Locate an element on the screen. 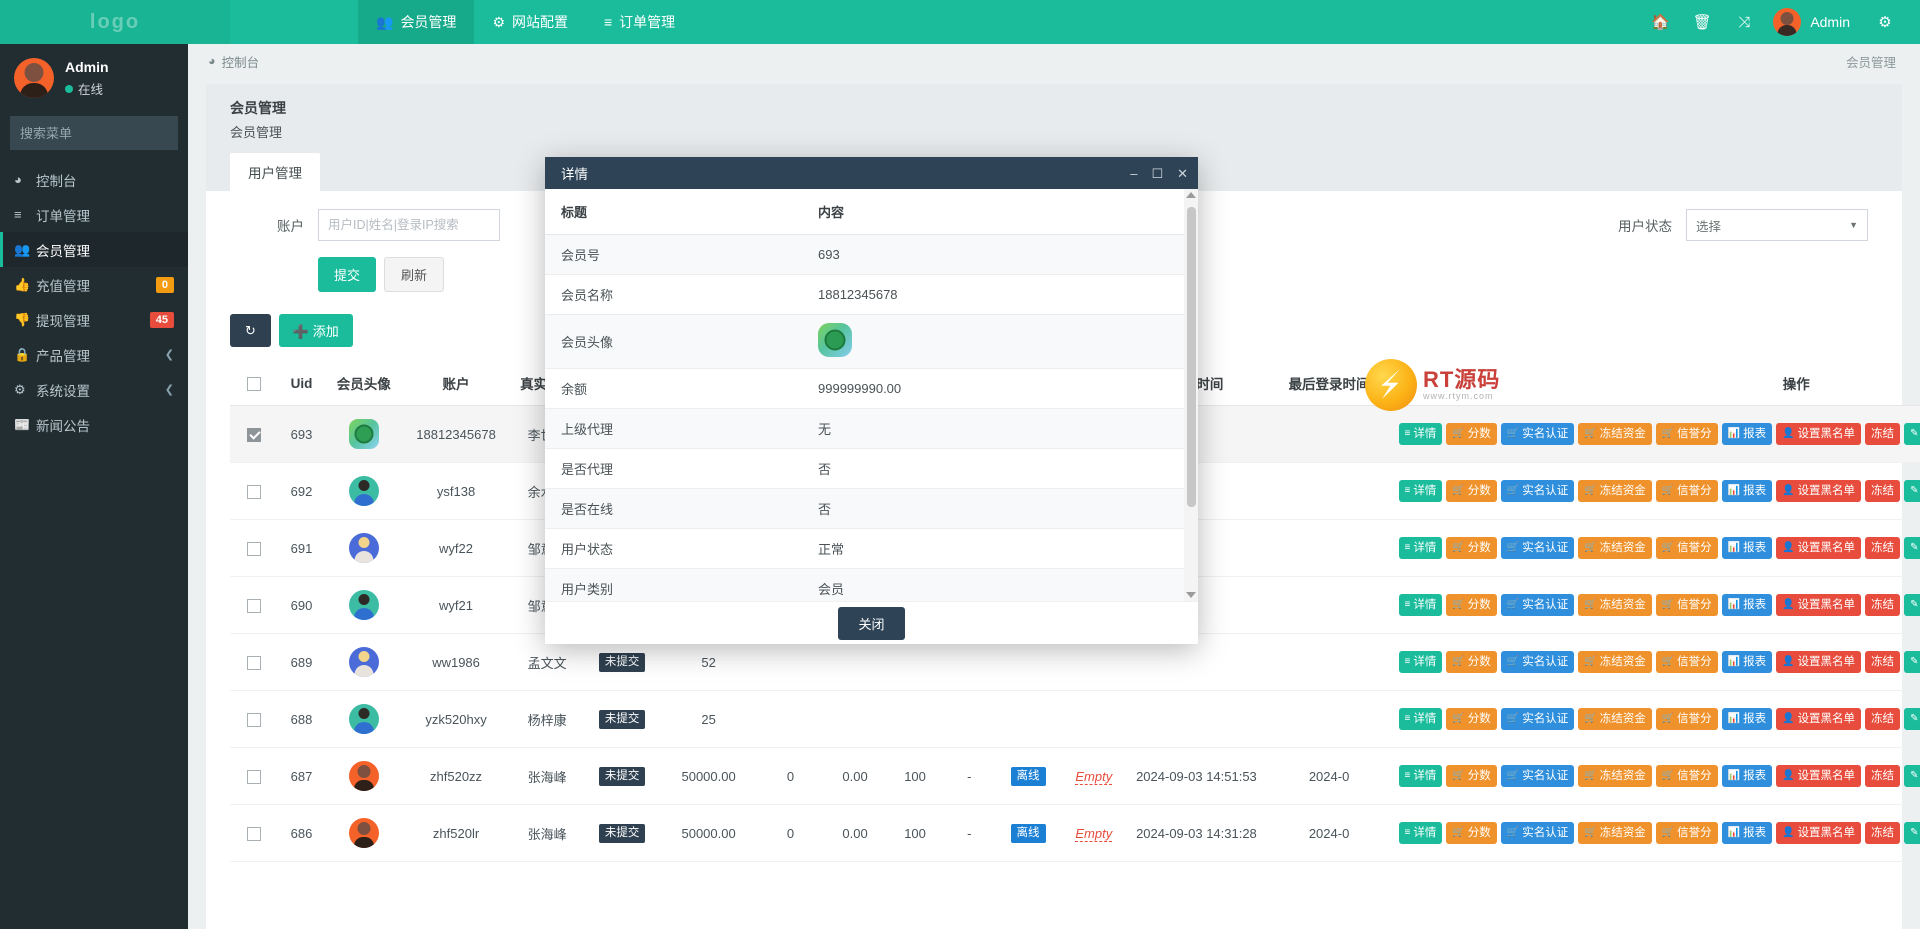 The height and width of the screenshot is (929, 1920). sidebar-search: 🔍 is located at coordinates (99, 133).